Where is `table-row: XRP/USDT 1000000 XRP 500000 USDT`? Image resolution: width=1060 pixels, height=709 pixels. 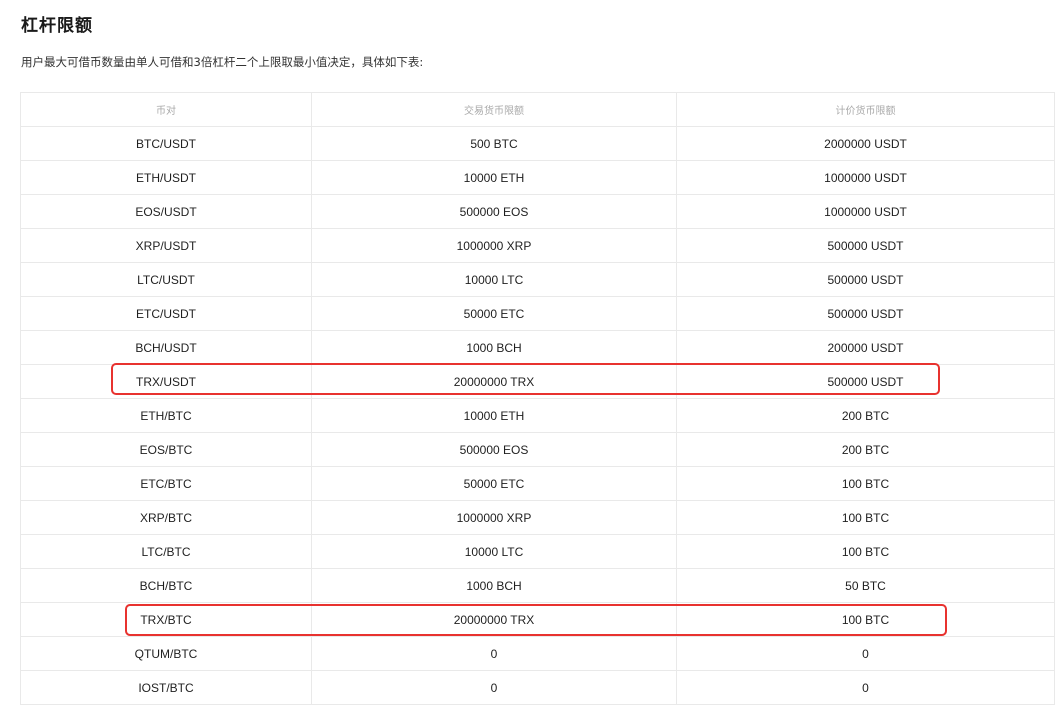
table-row: XRP/USDT 1000000 XRP 500000 USDT is located at coordinates (537, 245).